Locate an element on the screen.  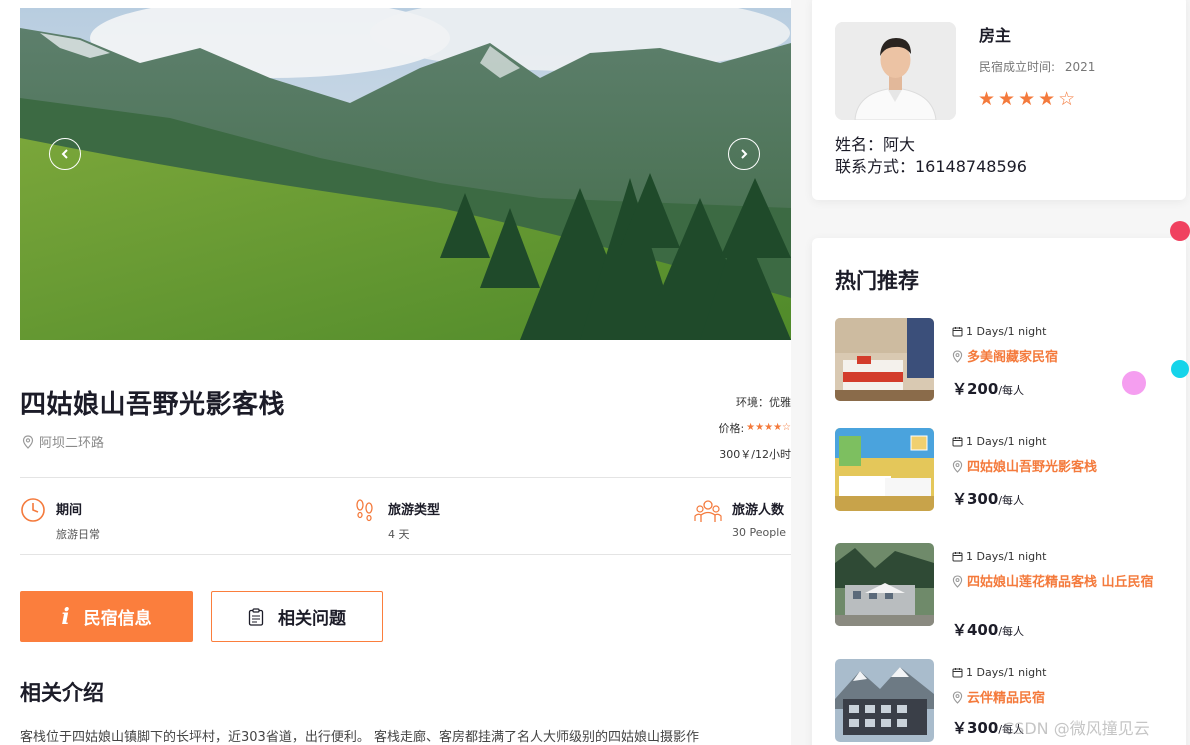
feature-duration-value: 旅游日常 is located at coordinates (78, 534).